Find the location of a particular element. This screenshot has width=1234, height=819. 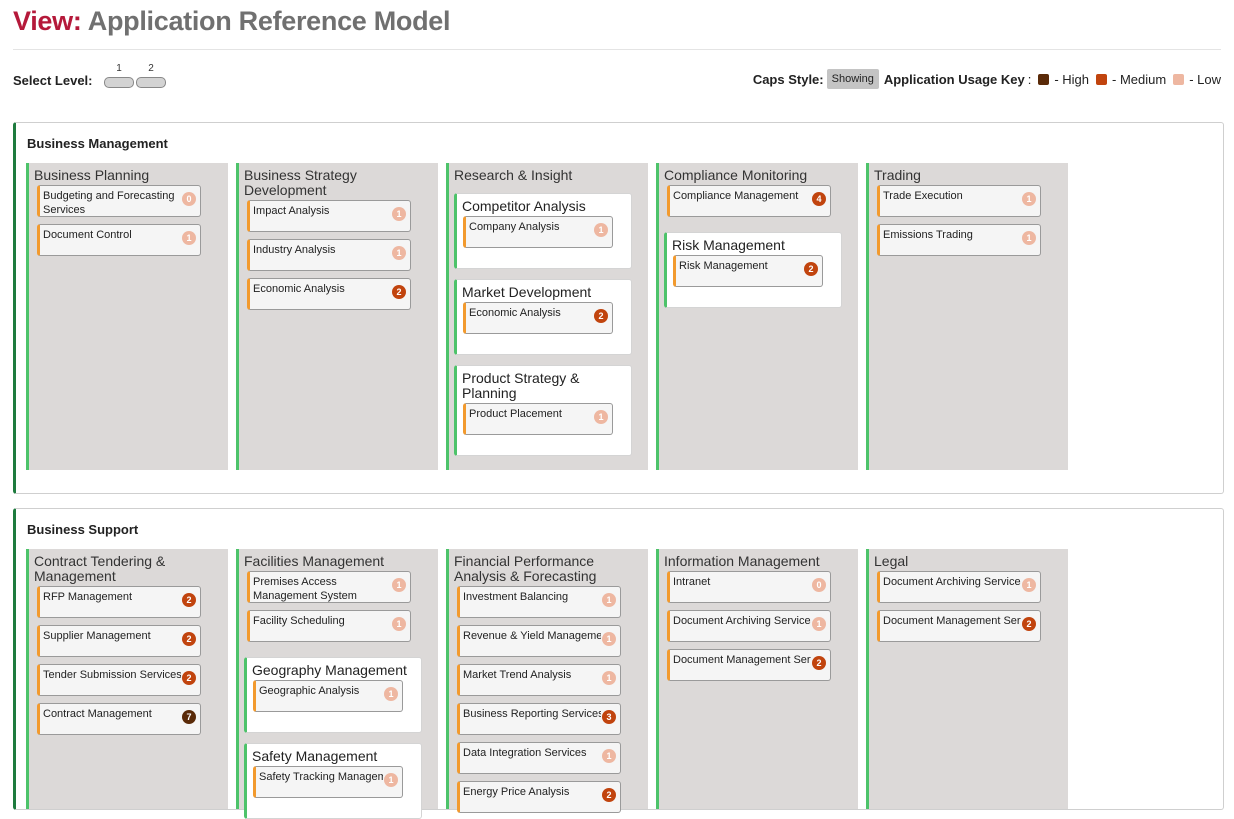

capability-title: Information Management is located at coordinates (742, 561).